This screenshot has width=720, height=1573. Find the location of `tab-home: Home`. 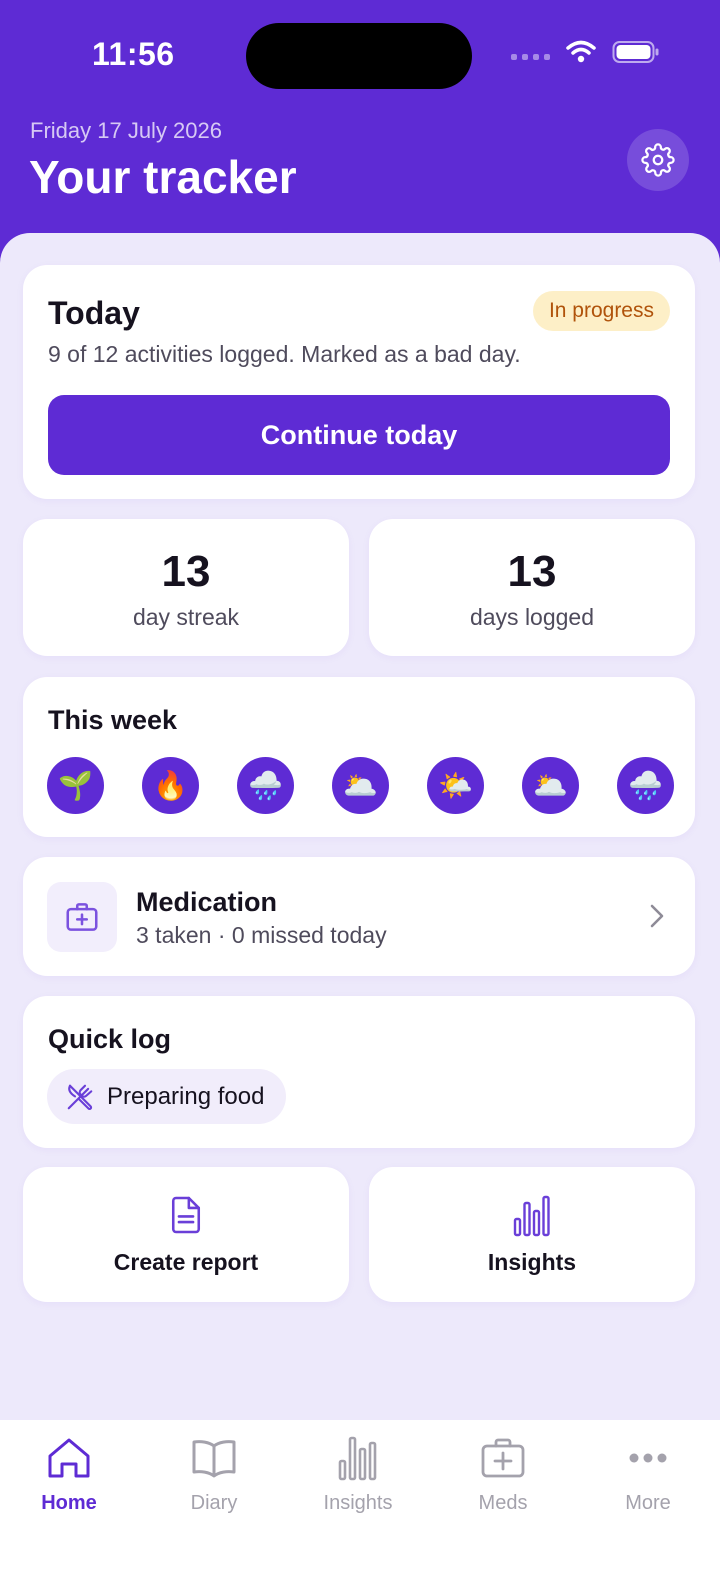

tab-home: Home is located at coordinates (69, 1474).